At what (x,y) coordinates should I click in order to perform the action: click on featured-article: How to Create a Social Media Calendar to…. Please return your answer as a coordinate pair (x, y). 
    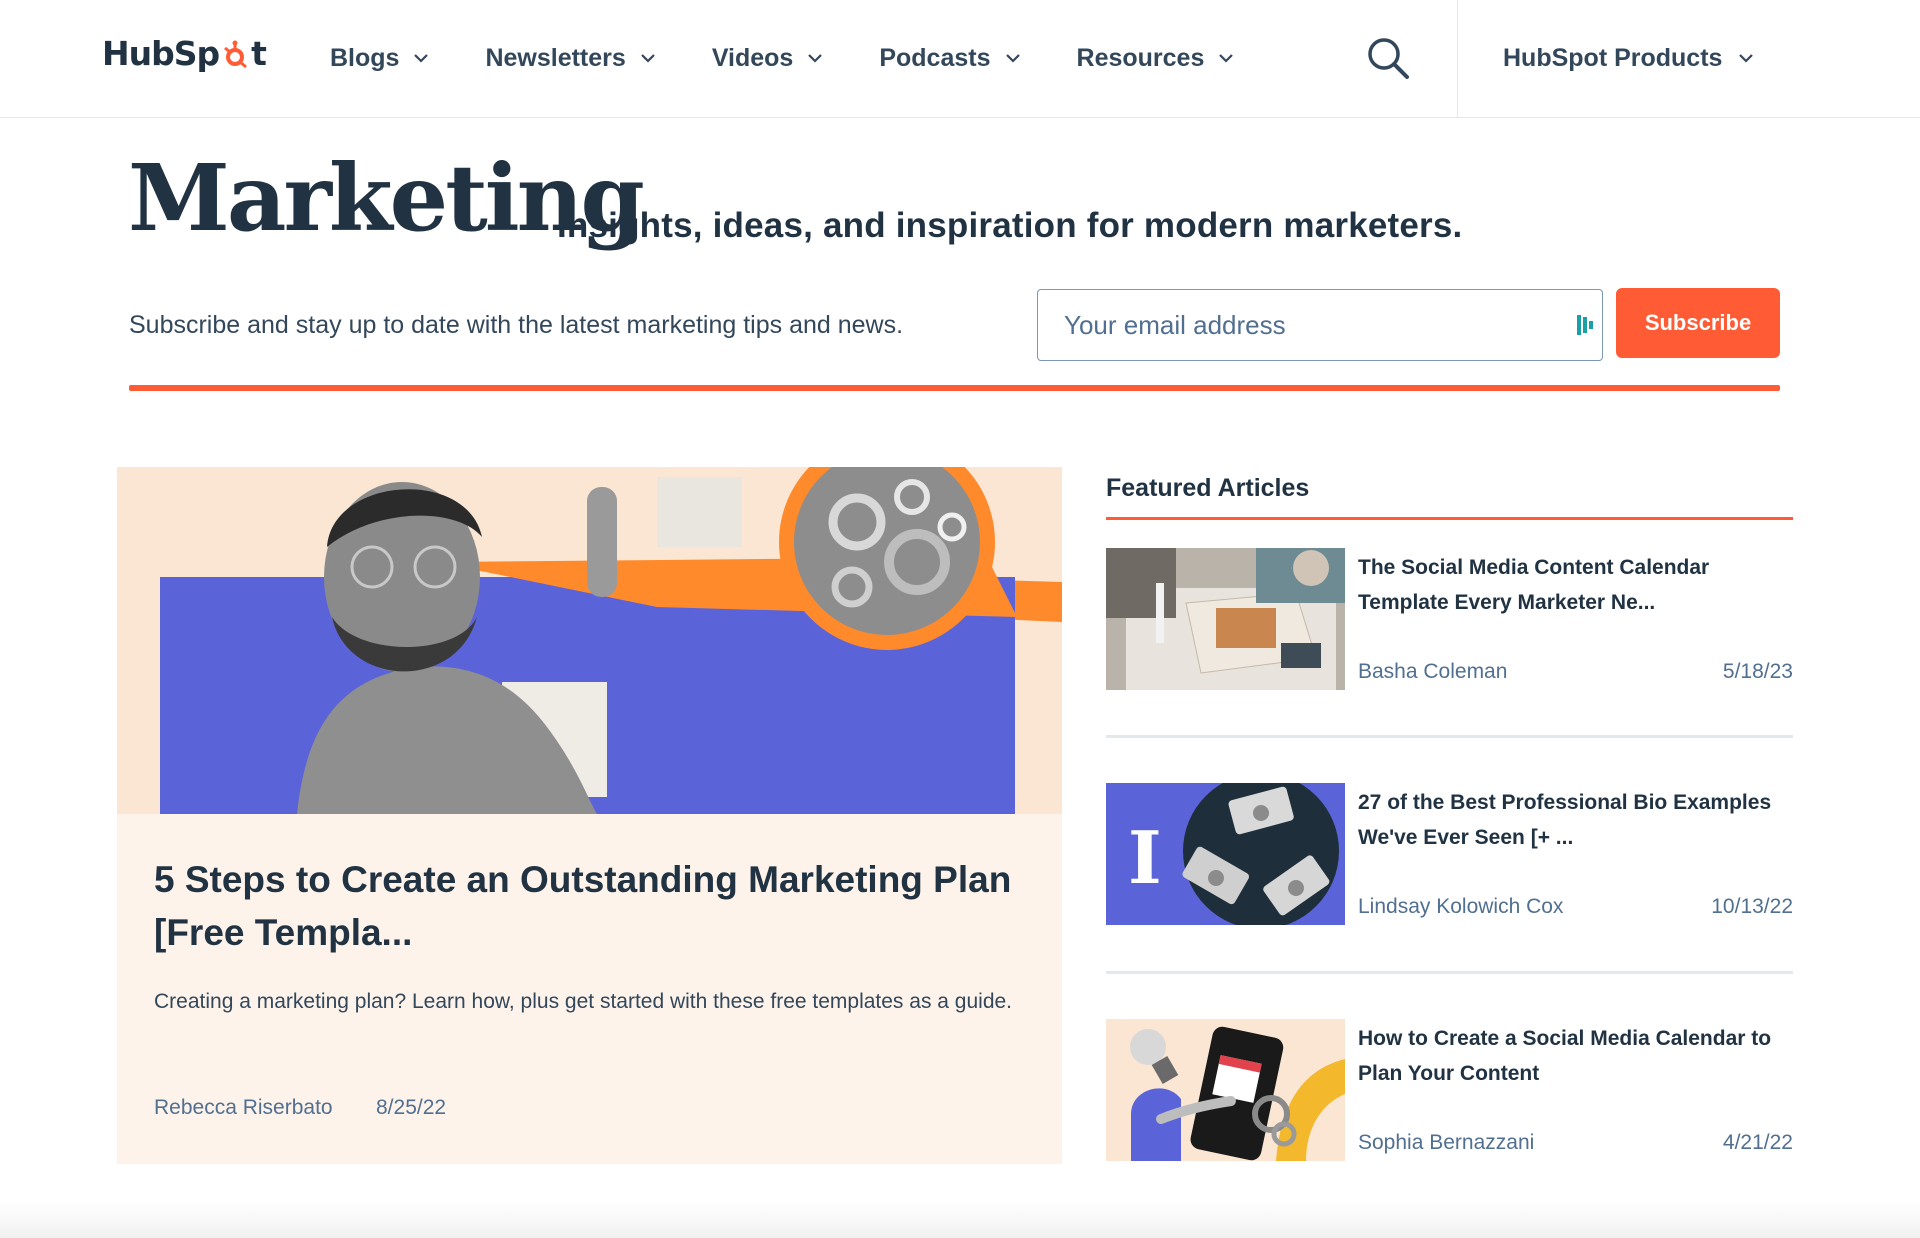
    Looking at the image, I should click on (1449, 1090).